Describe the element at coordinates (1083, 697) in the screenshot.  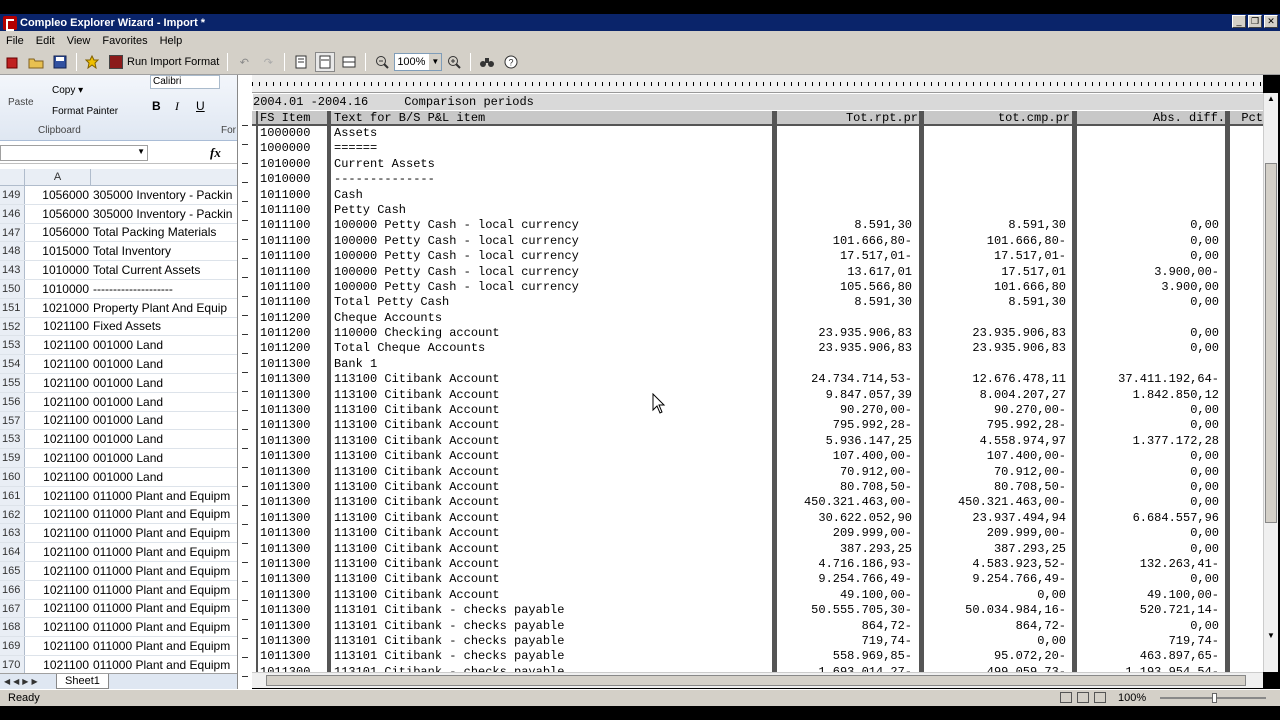
I see `page-layout-view-icon` at that location.